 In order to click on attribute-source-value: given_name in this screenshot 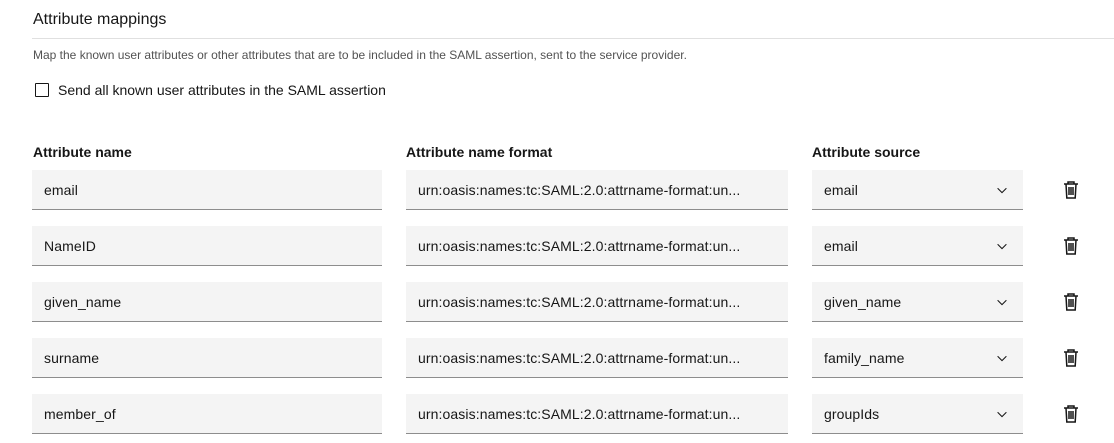, I will do `click(863, 301)`.